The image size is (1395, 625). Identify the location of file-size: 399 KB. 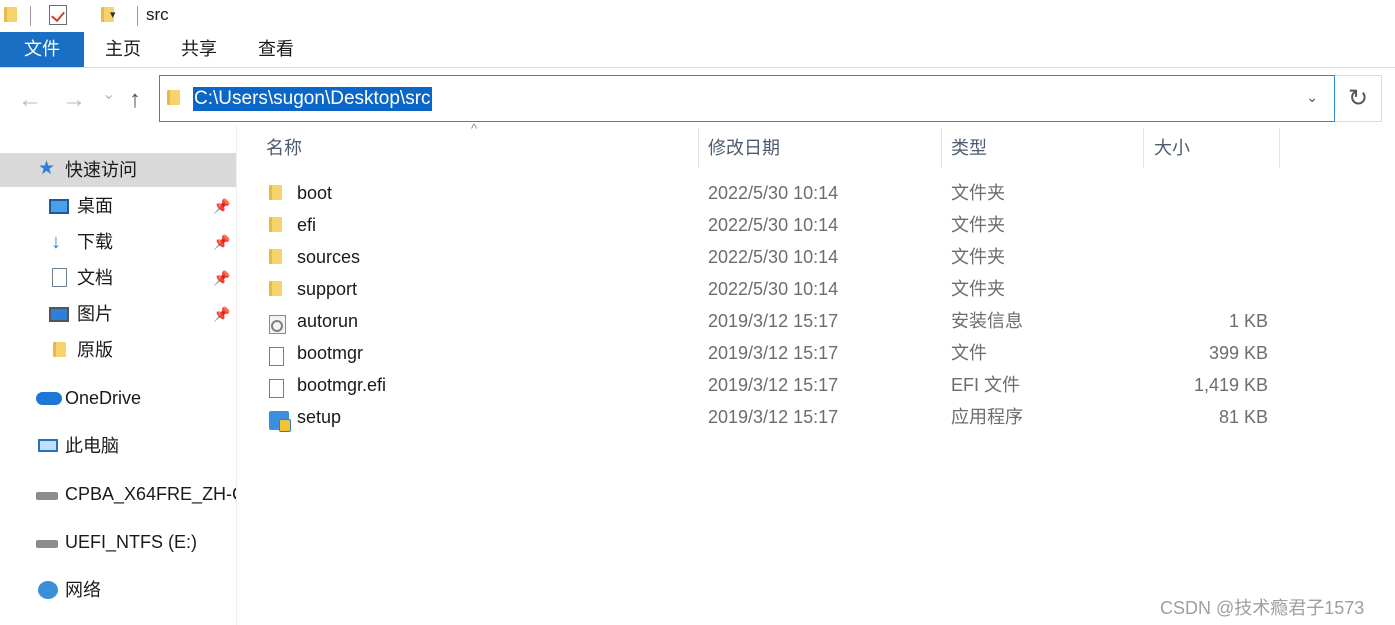
(1238, 353).